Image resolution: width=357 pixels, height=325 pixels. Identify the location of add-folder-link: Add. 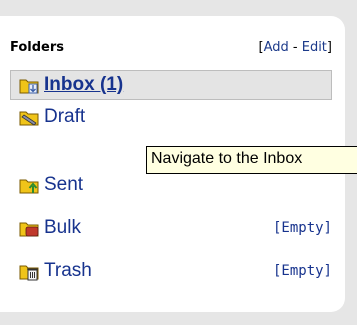
(276, 47).